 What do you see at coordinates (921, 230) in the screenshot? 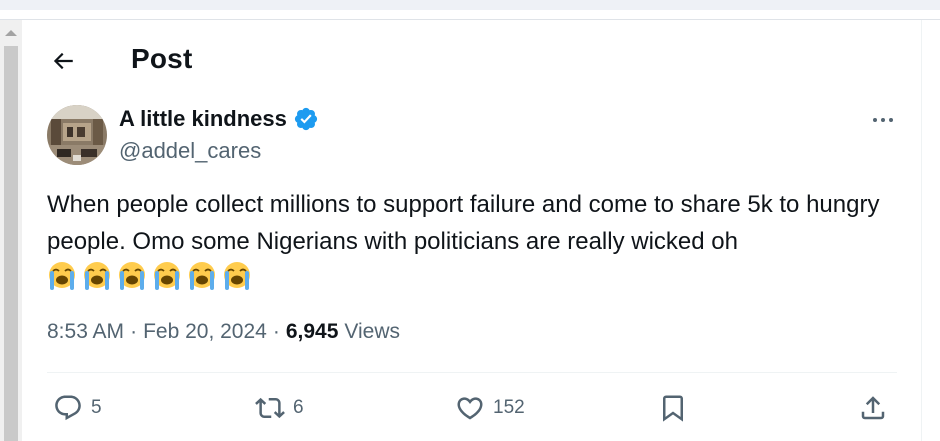
I see `panel-right-border` at bounding box center [921, 230].